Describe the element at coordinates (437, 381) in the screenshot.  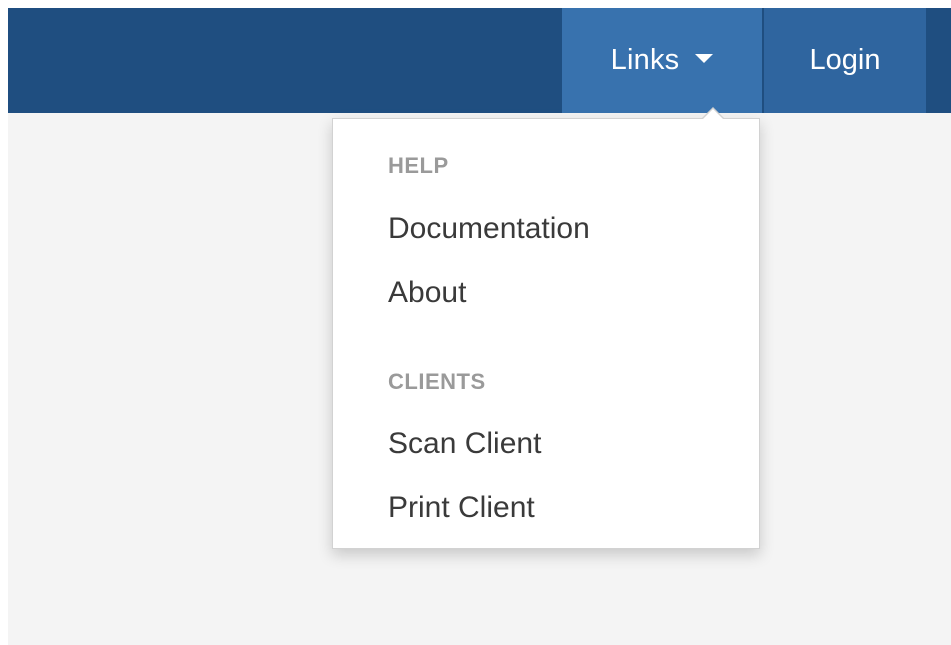
I see `section-header-clients: CLIENTS` at that location.